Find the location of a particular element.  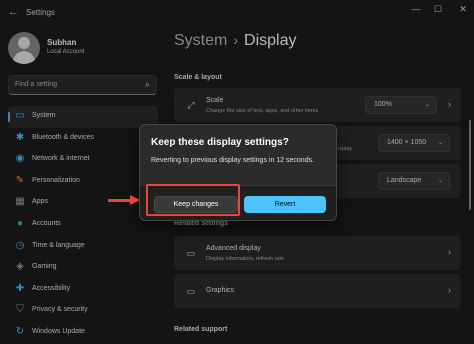

revert-button: Revert is located at coordinates (285, 204).